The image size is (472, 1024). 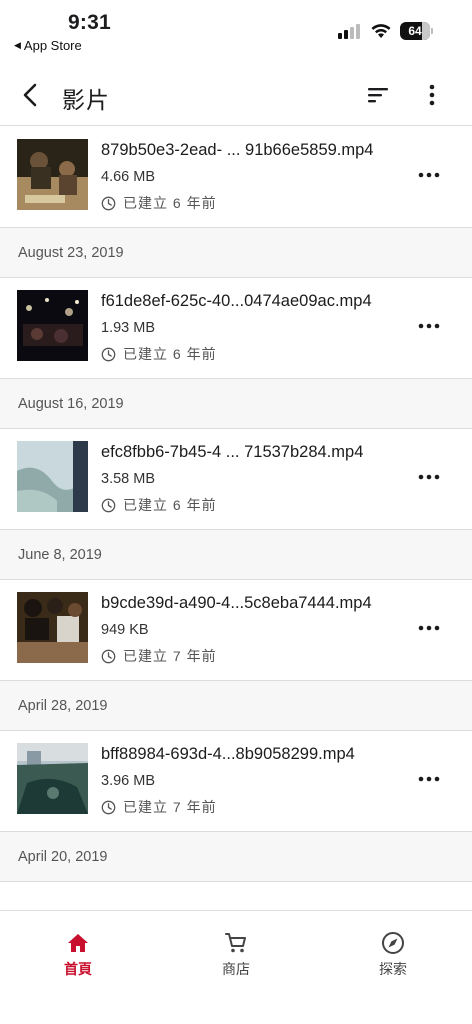 What do you see at coordinates (128, 781) in the screenshot?
I see `video-size: 3.96 MB` at bounding box center [128, 781].